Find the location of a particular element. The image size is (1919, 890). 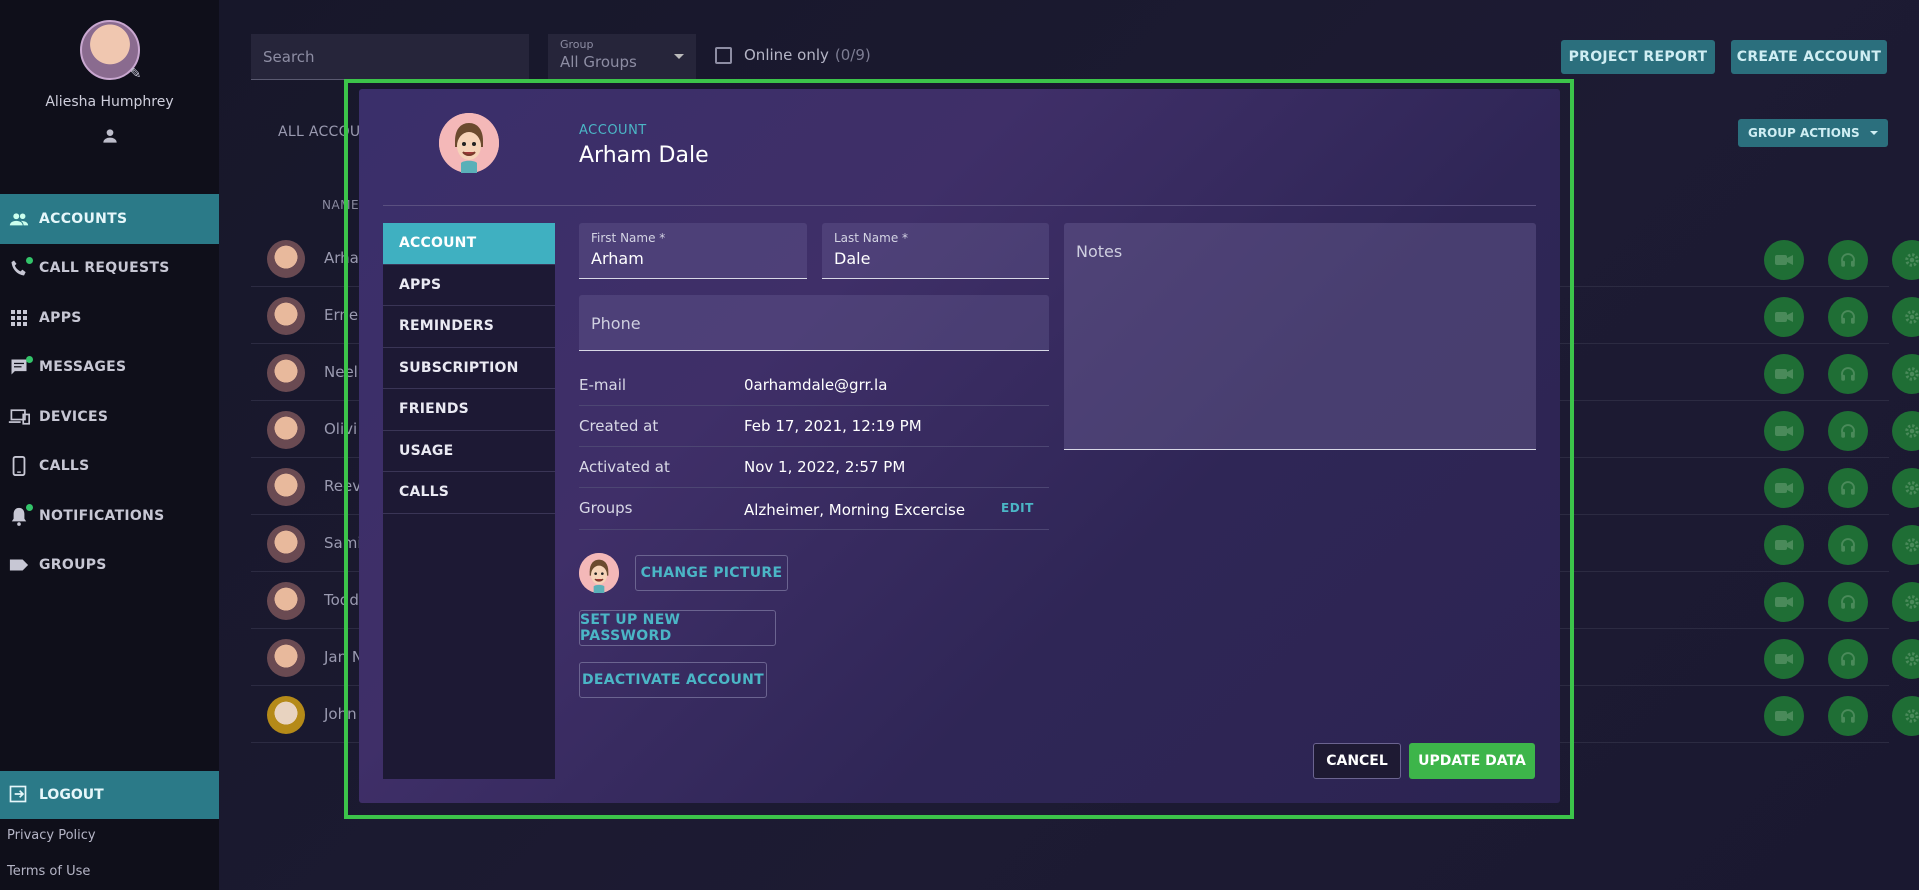

info-row-email: E-mail 0arhamdale@grr.la is located at coordinates (814, 385).